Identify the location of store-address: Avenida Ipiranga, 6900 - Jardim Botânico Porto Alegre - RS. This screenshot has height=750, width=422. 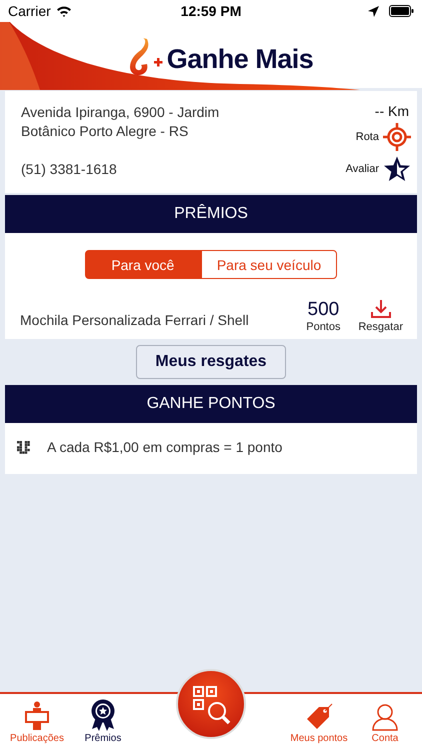
(120, 122).